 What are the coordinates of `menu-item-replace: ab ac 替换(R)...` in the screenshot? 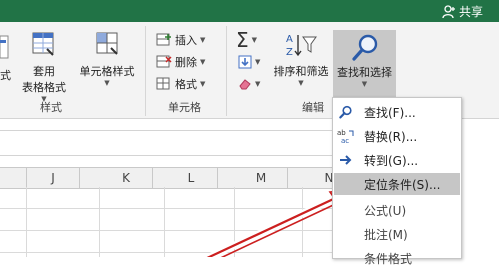 It's located at (397, 136).